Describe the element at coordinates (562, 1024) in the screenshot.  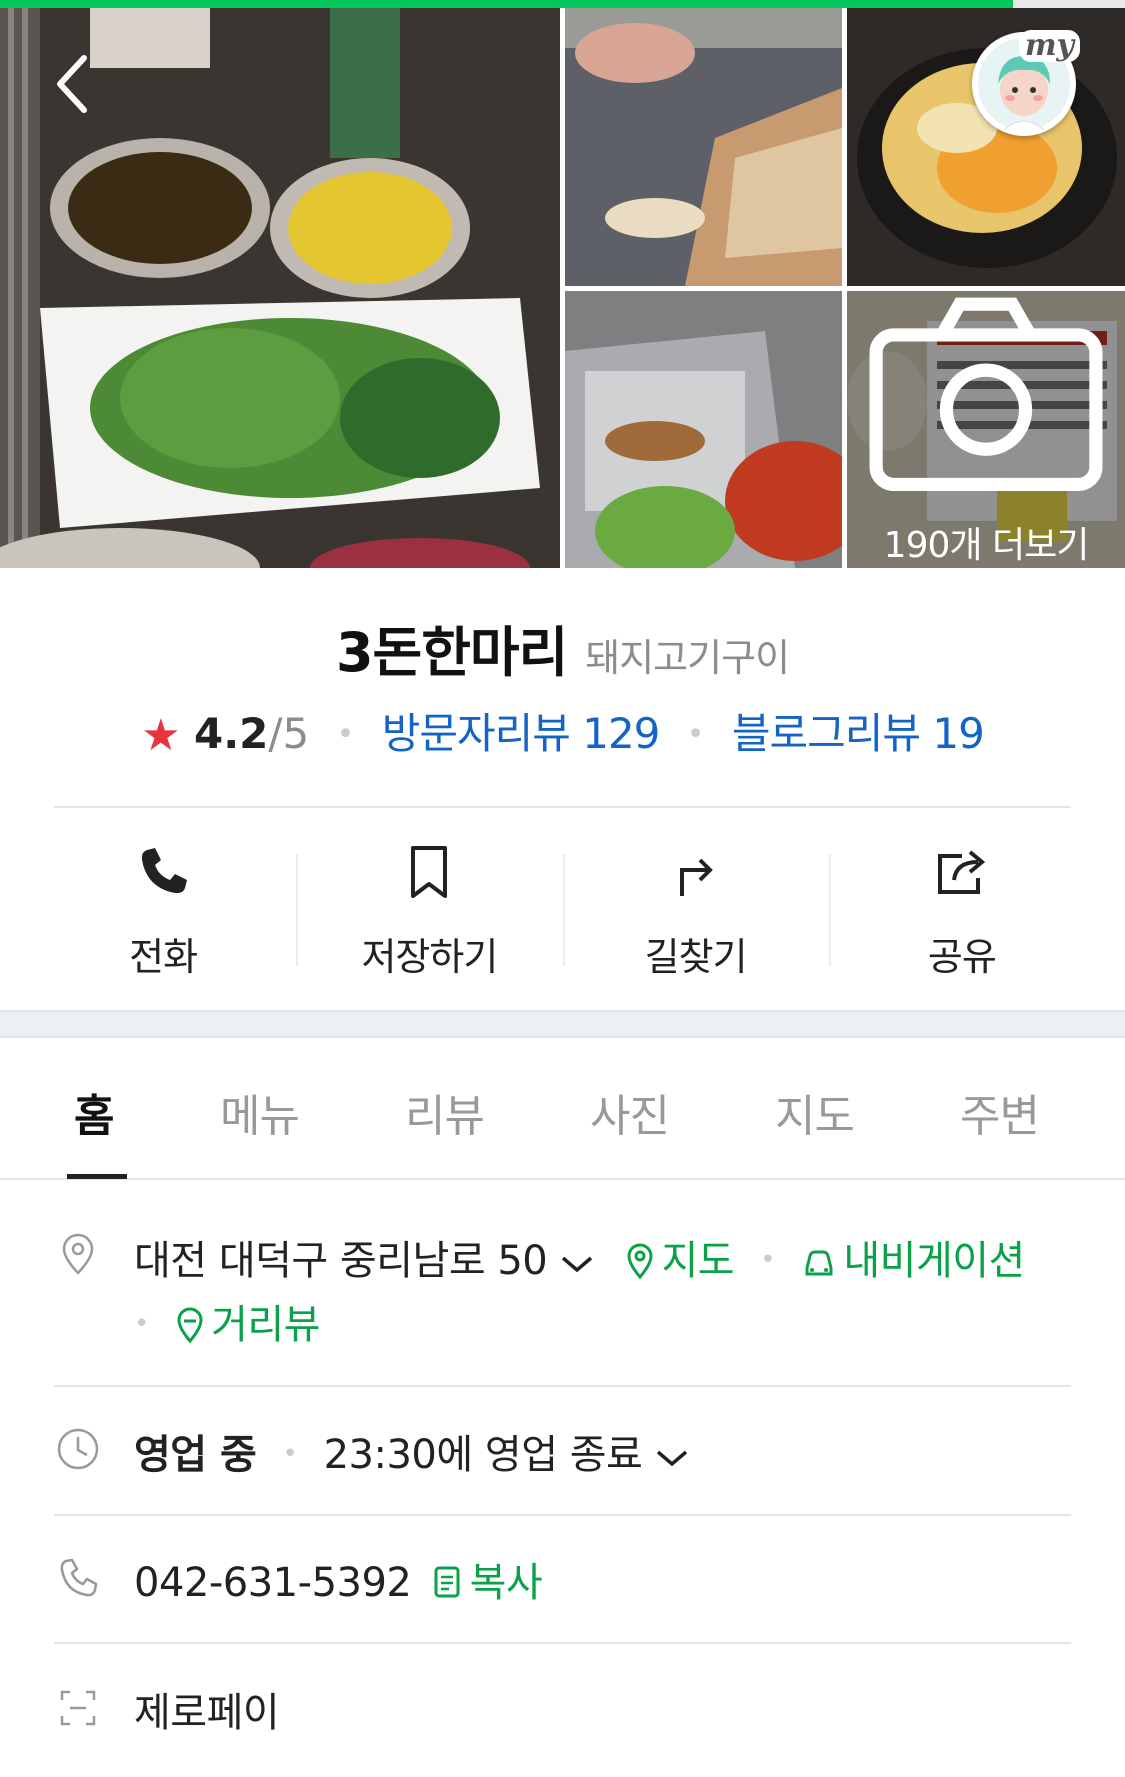
I see `section-separator` at that location.